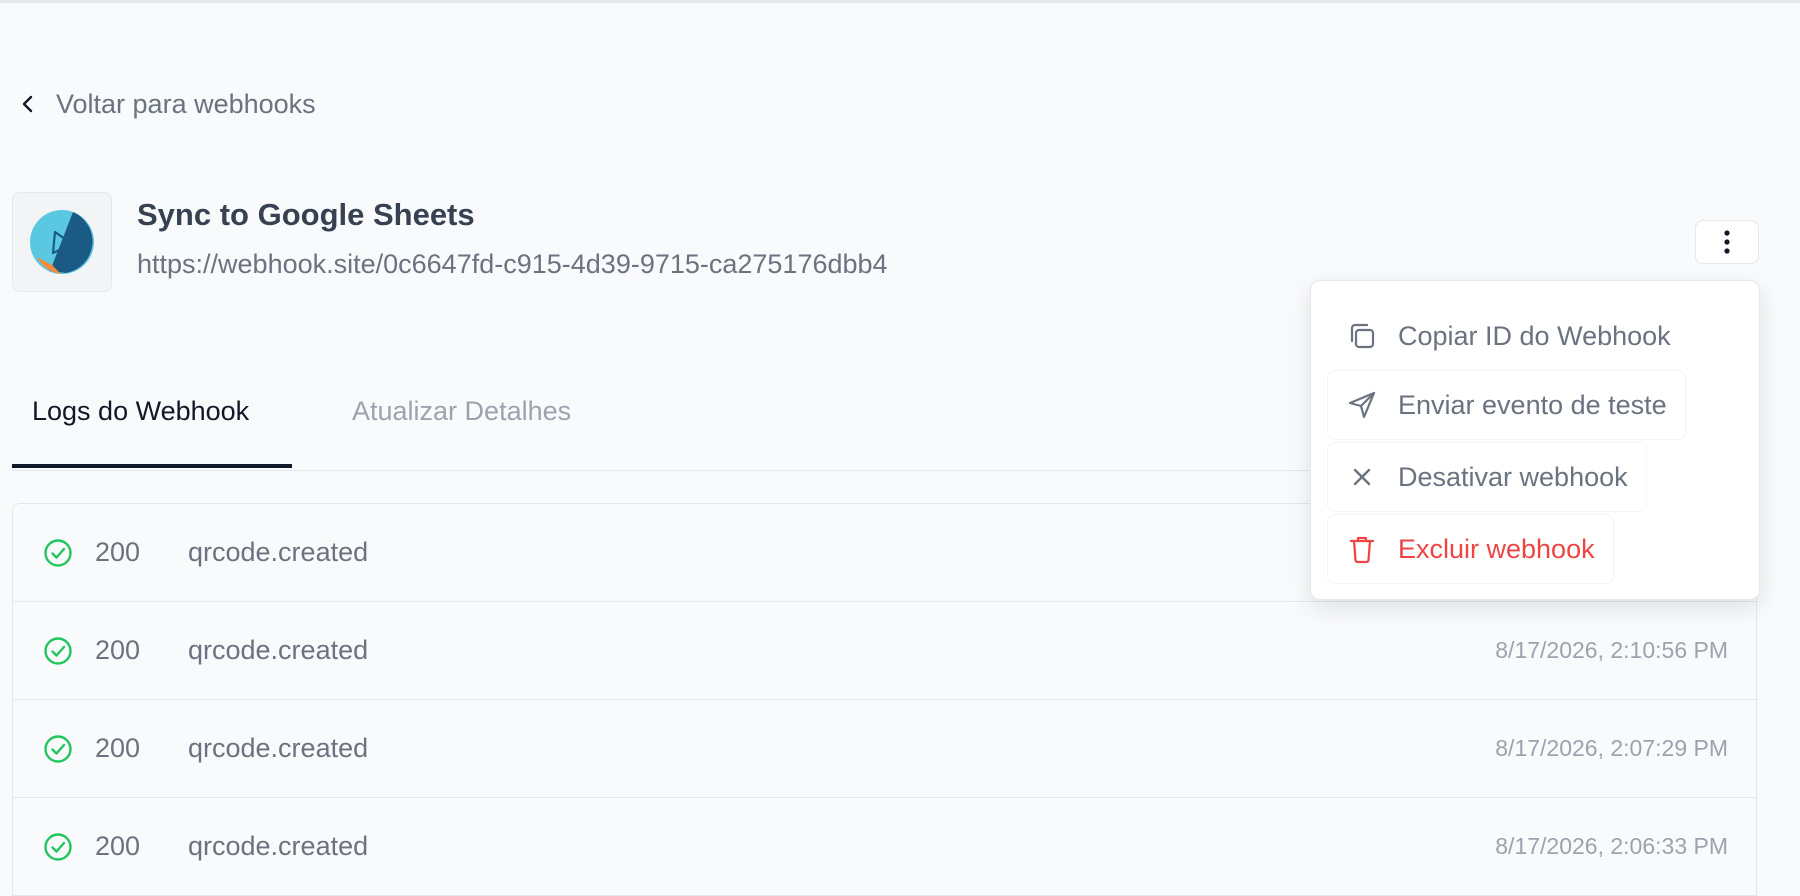  What do you see at coordinates (1534, 335) in the screenshot?
I see `menu-item-label: Copiar ID do Webhook` at bounding box center [1534, 335].